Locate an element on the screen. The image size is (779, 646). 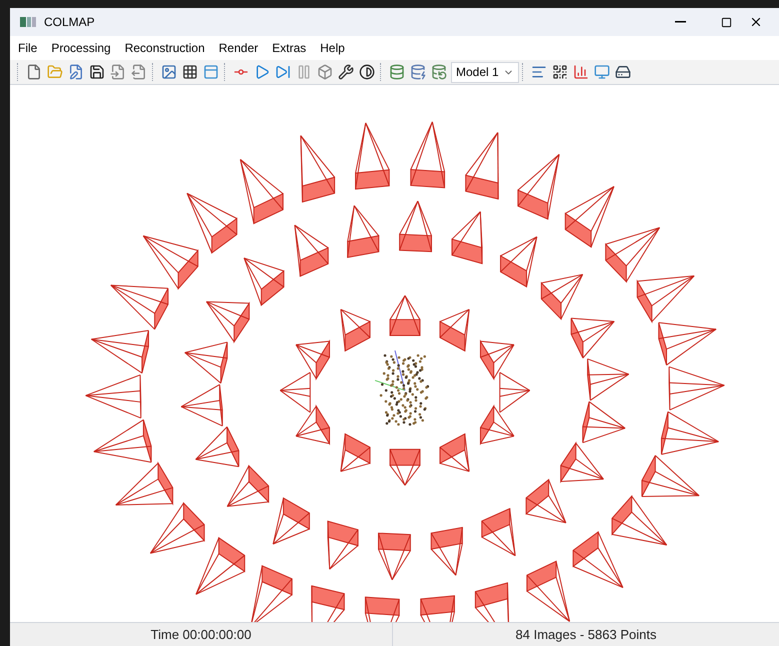
status-text: Time 00:00:00:00 is located at coordinates (201, 635).